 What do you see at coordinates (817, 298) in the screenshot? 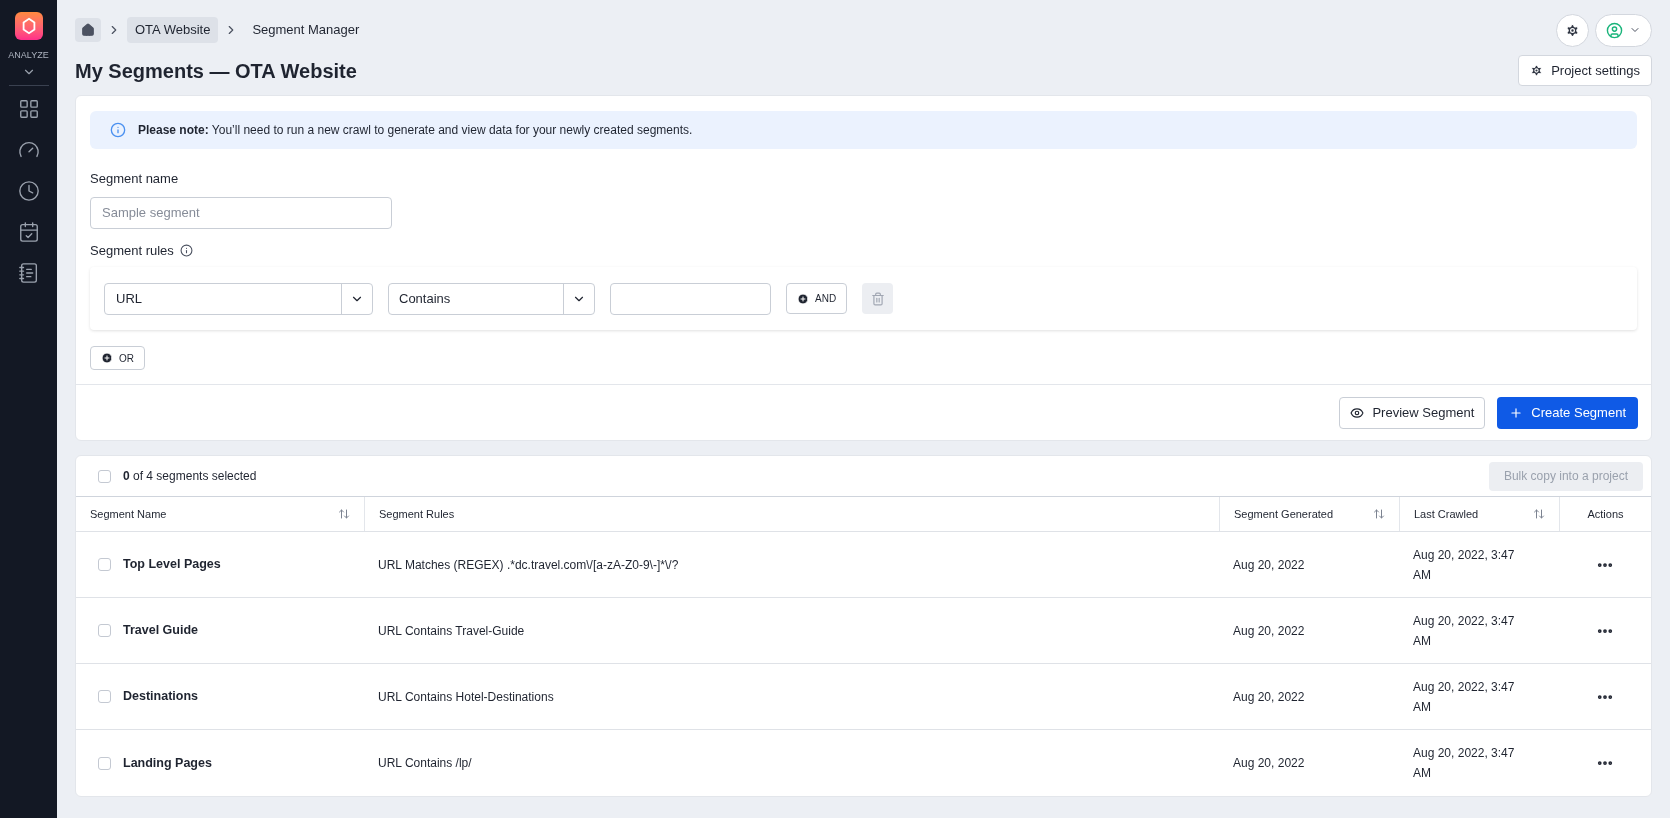
I see `and-button: AND` at bounding box center [817, 298].